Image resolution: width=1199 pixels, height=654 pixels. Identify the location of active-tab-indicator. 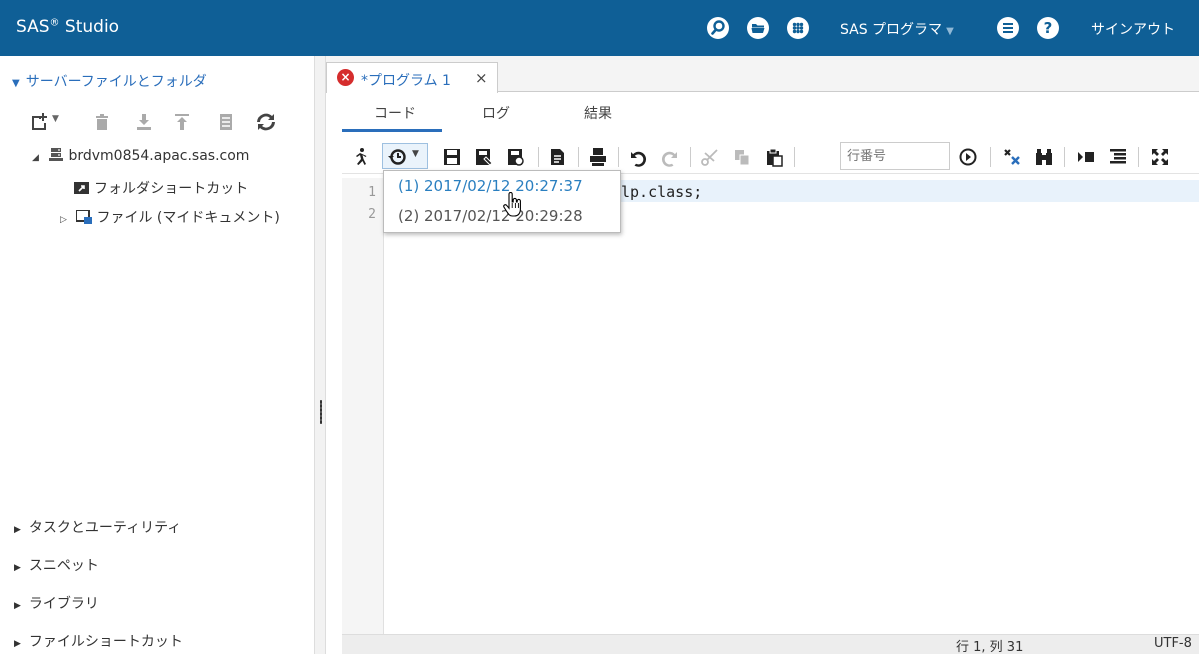
(392, 130).